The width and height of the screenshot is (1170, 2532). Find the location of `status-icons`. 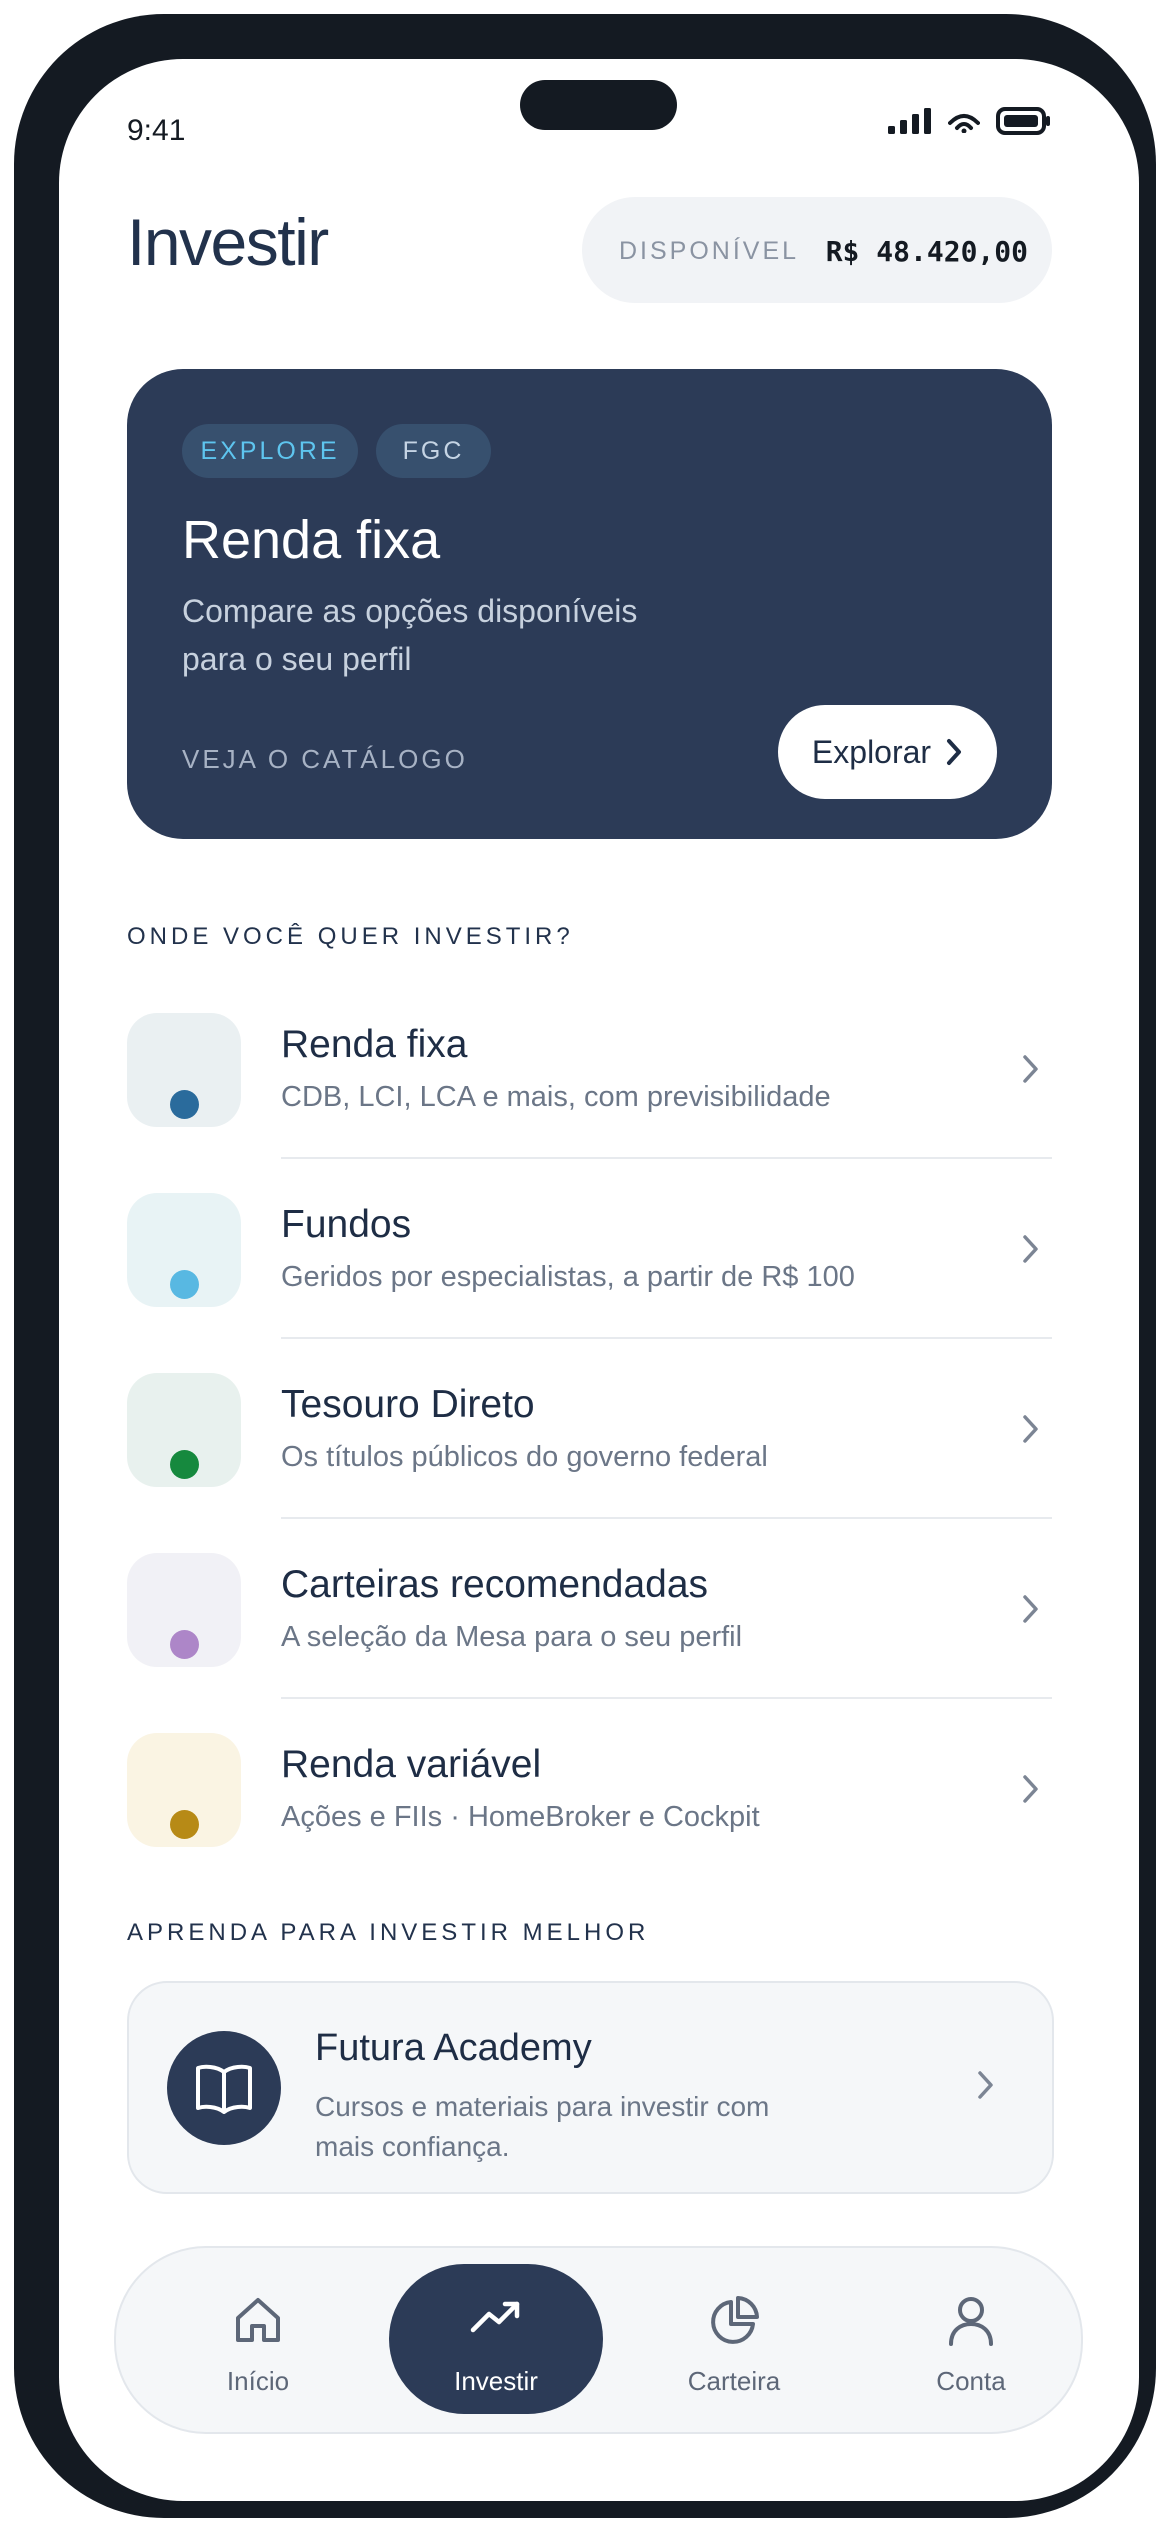

status-icons is located at coordinates (970, 121).